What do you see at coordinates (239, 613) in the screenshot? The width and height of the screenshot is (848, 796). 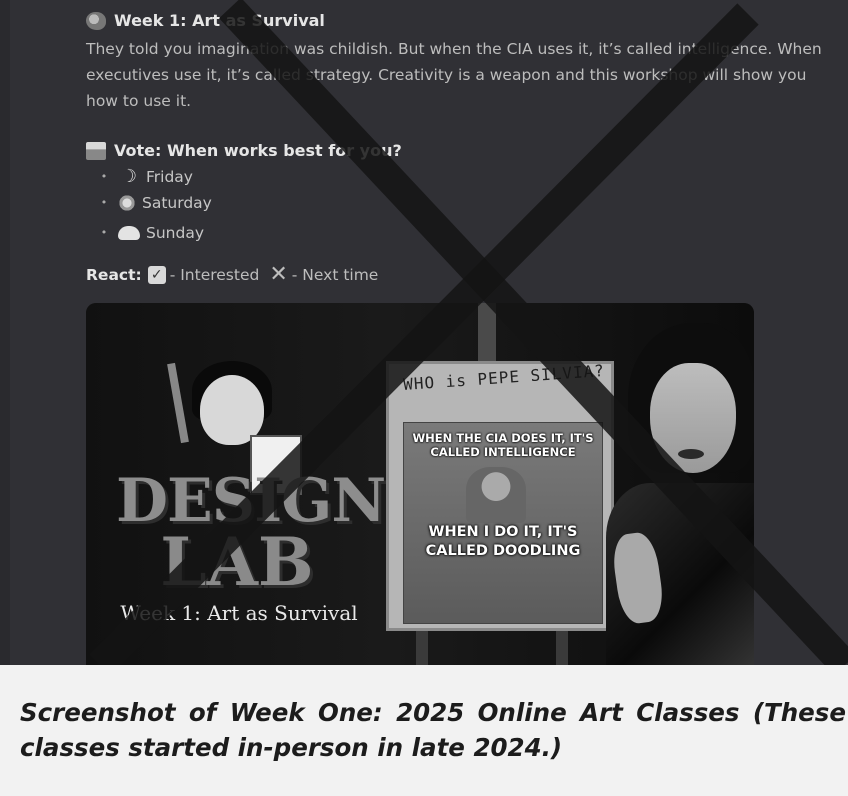 I see `logo-subtitle: Week 1: Art as Survival` at bounding box center [239, 613].